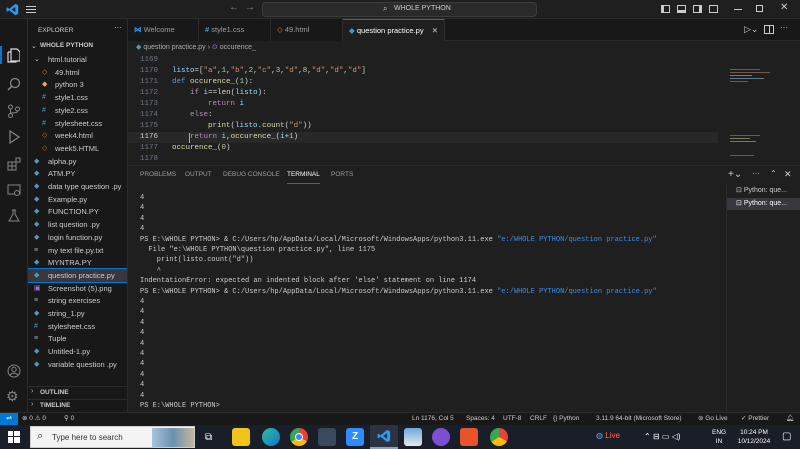  What do you see at coordinates (307, 30) in the screenshot?
I see `tab-49-html: ◇ 49.html` at bounding box center [307, 30].